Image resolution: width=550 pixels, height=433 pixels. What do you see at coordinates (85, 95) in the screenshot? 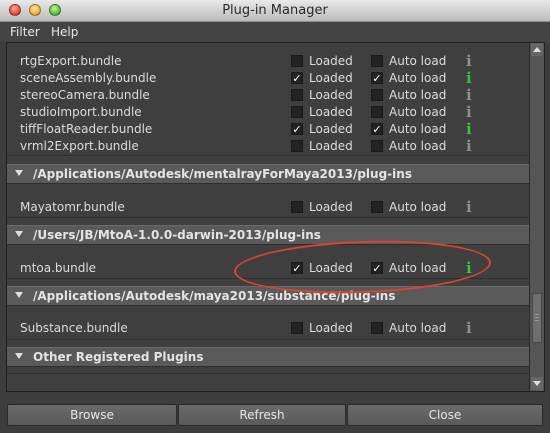
I see `plugin-name: stereoCamera.bundle` at bounding box center [85, 95].